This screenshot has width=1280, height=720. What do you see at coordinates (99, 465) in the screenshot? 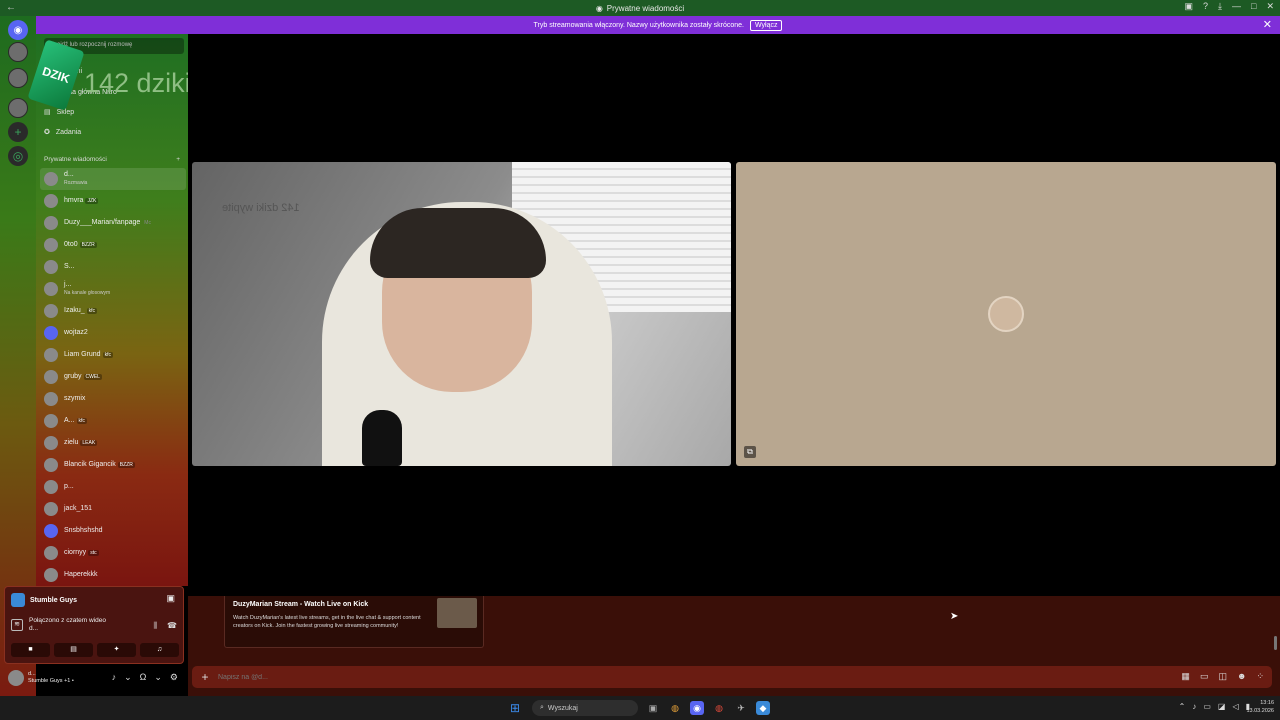
I see `dm-name-line: Blancik Gigancik BZZR` at bounding box center [99, 465].